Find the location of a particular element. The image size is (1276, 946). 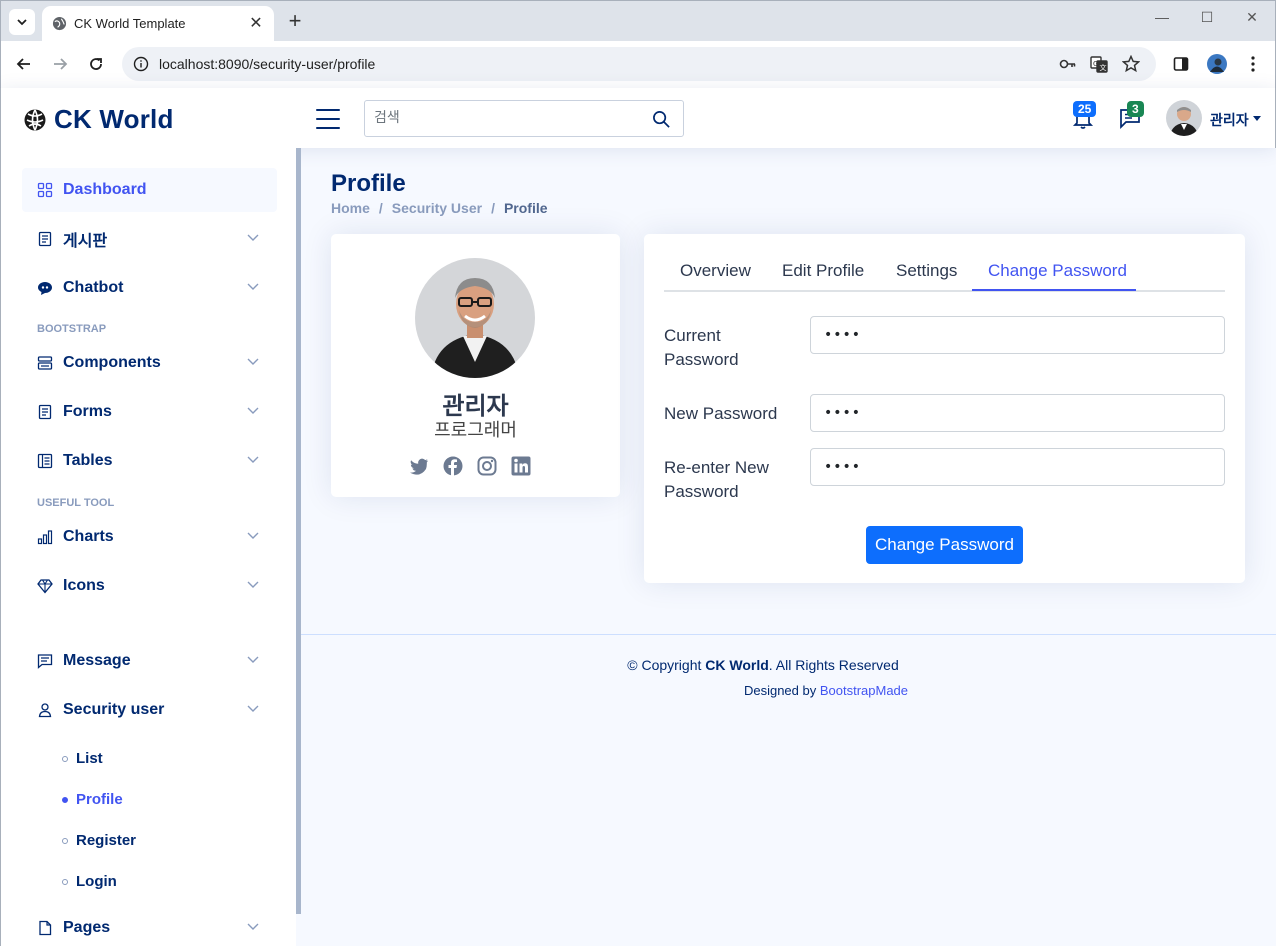

renew-password-label: Re-enter New Password is located at coordinates (716, 479).